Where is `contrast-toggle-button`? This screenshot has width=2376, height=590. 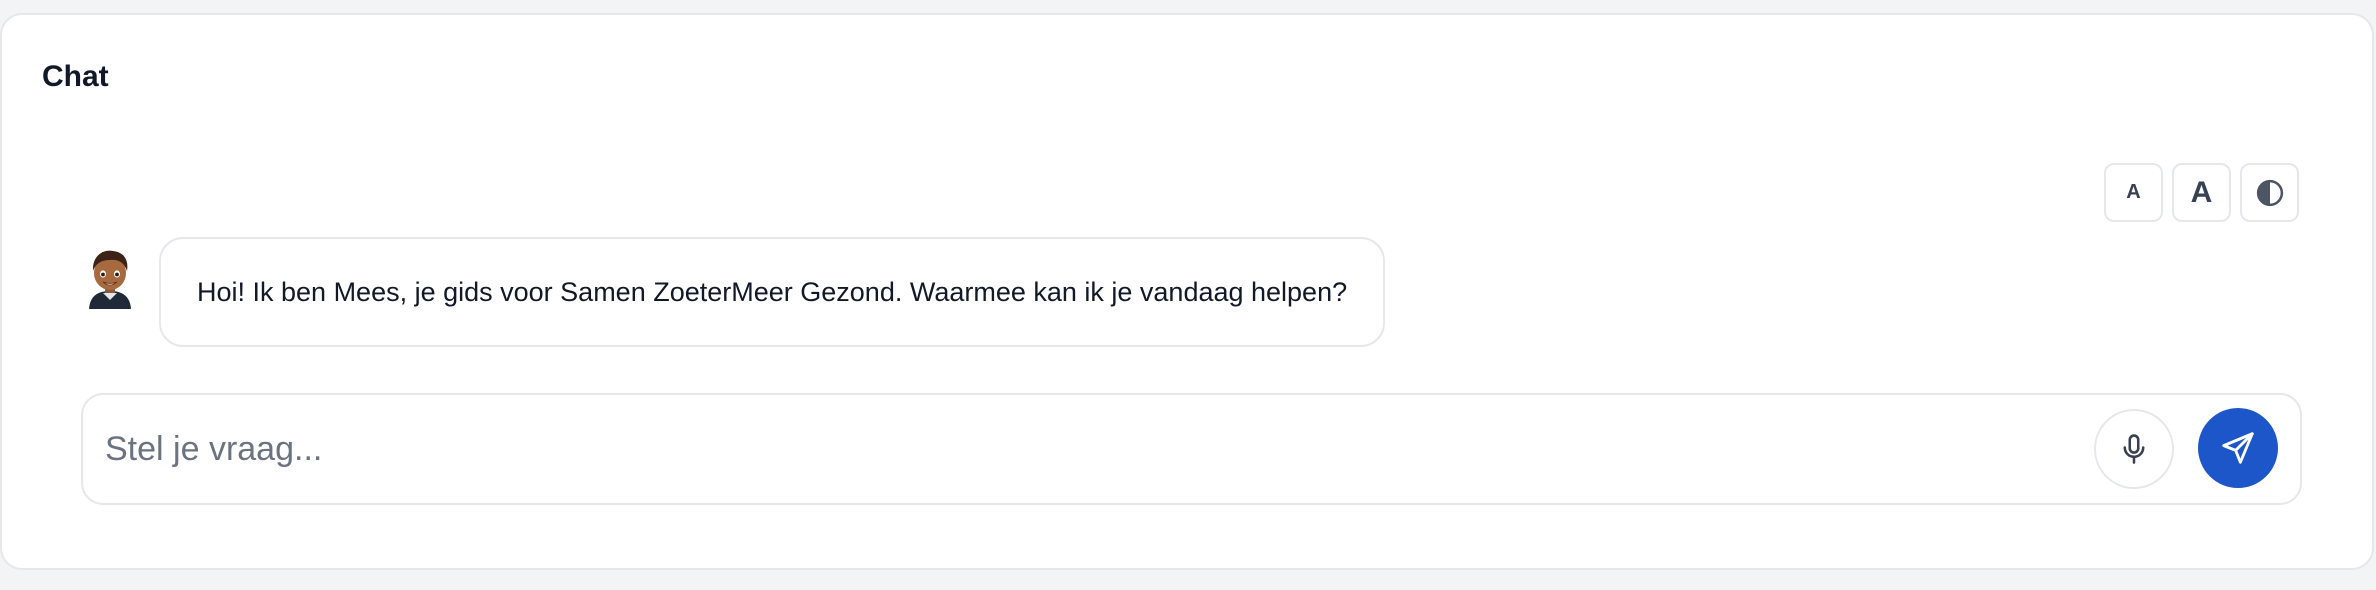 contrast-toggle-button is located at coordinates (2269, 192).